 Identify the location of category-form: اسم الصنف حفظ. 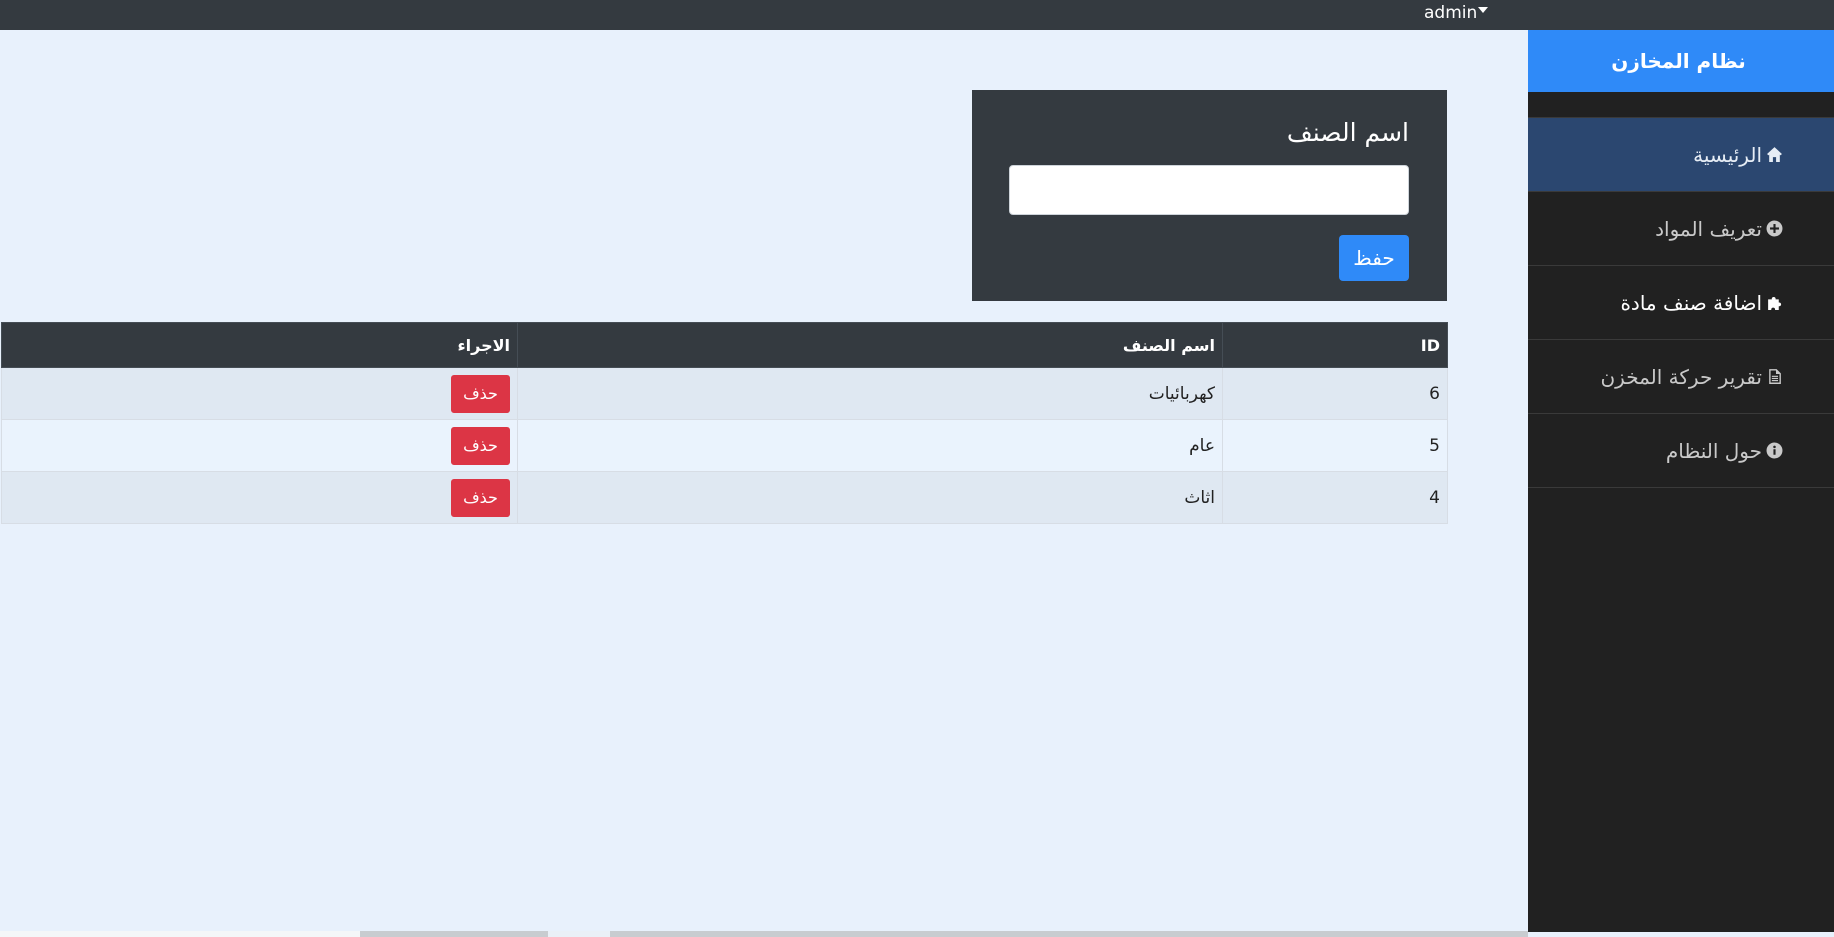
(1209, 195).